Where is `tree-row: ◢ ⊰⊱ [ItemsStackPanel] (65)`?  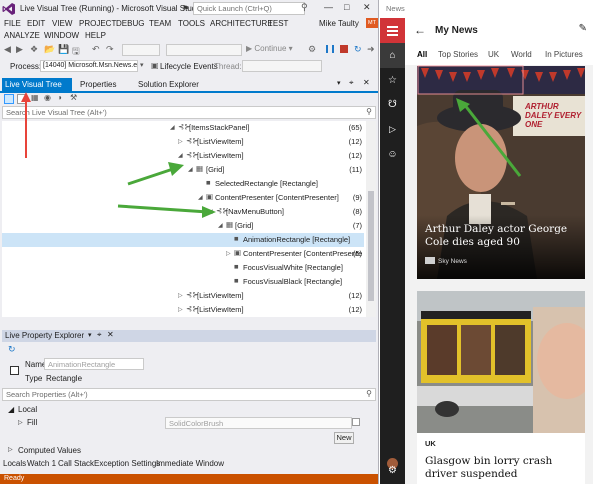 tree-row: ◢ ⊰⊱ [ItemsStackPanel] (65) is located at coordinates (183, 128).